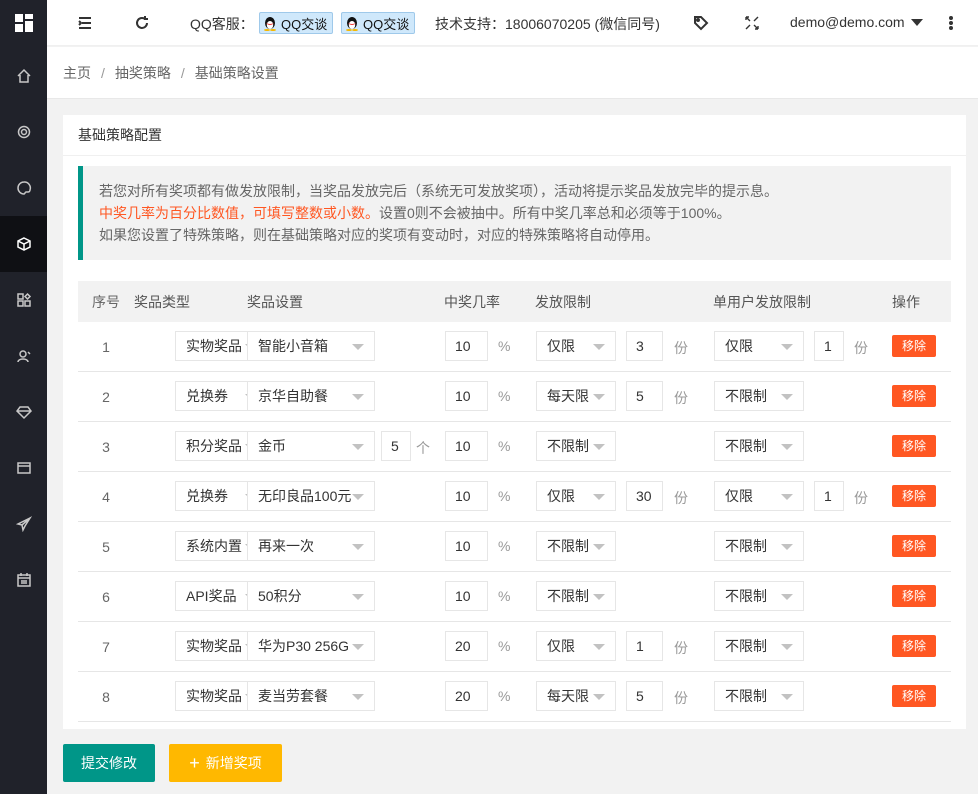 This screenshot has height=794, width=978. Describe the element at coordinates (142, 23) in the screenshot. I see `refresh-icon` at that location.